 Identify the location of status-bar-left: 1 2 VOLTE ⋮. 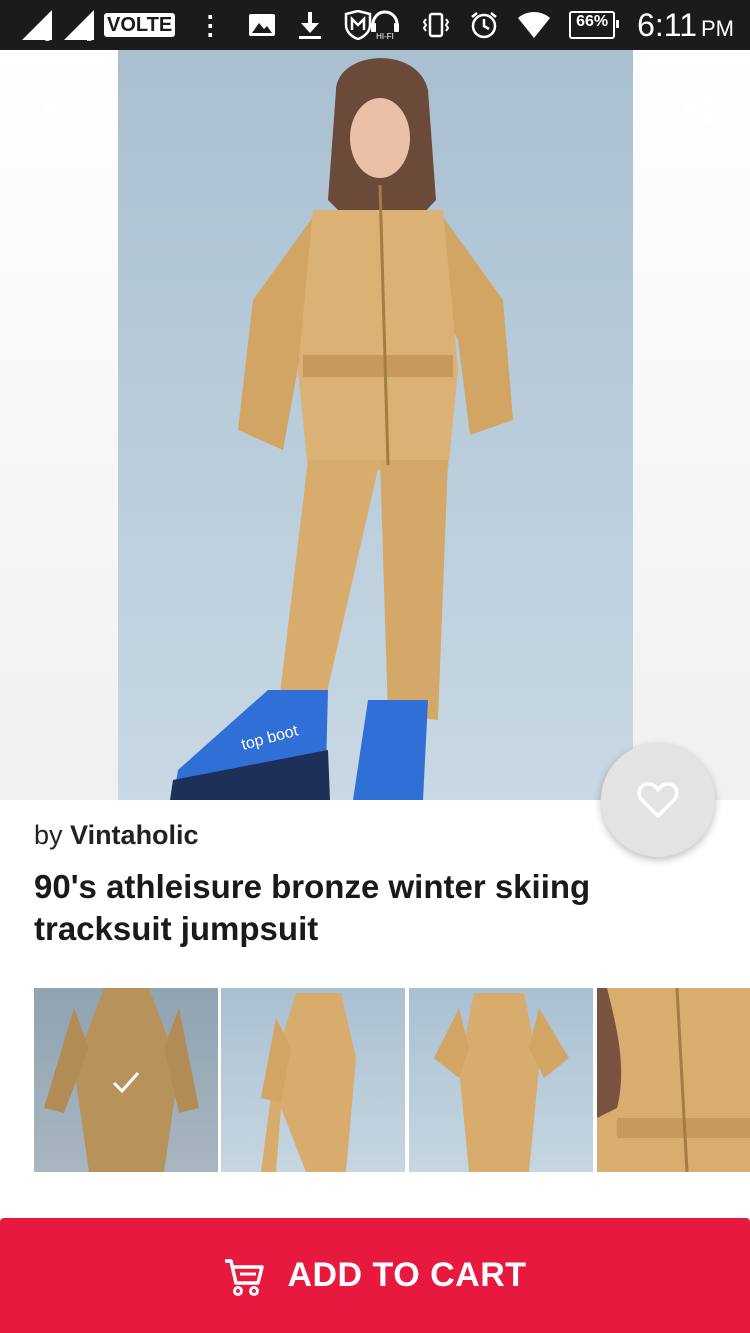
(205, 25).